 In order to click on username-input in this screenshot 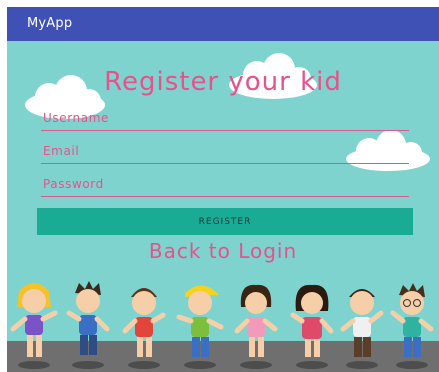, I will do `click(227, 118)`.